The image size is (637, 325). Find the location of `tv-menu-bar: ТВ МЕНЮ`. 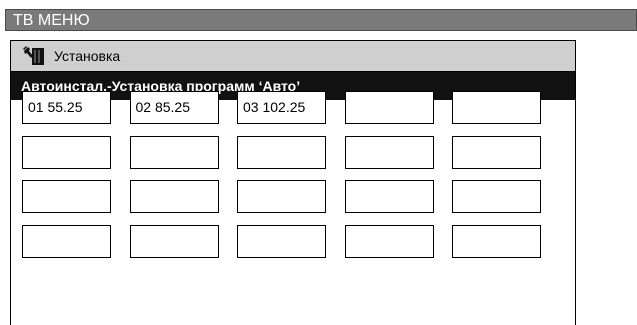

tv-menu-bar: ТВ МЕНЮ is located at coordinates (321, 20).